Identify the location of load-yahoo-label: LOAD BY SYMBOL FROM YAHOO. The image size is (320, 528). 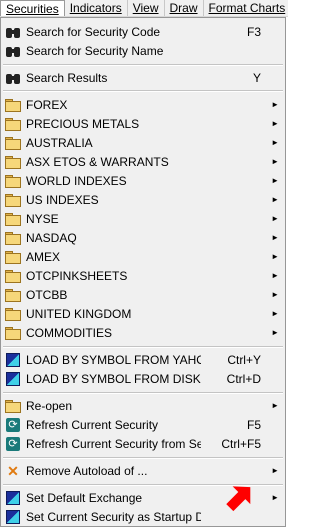
(113, 359).